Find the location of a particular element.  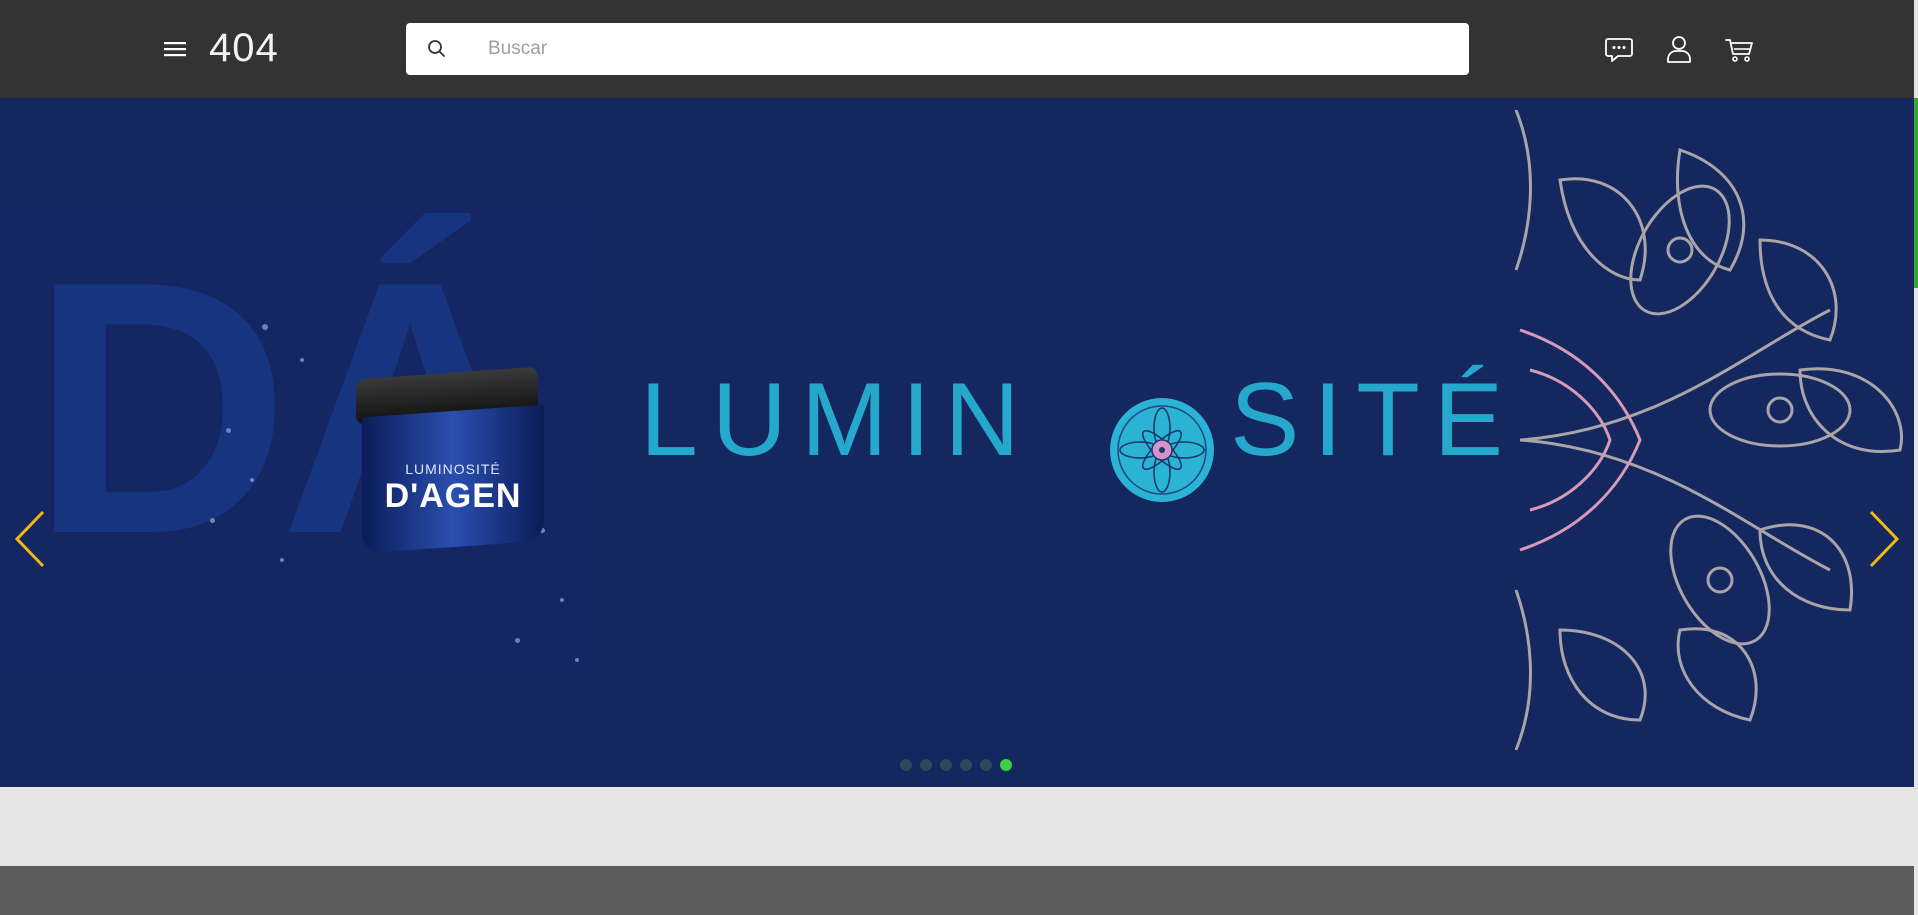

chevron-right-icon is located at coordinates (1884, 539).